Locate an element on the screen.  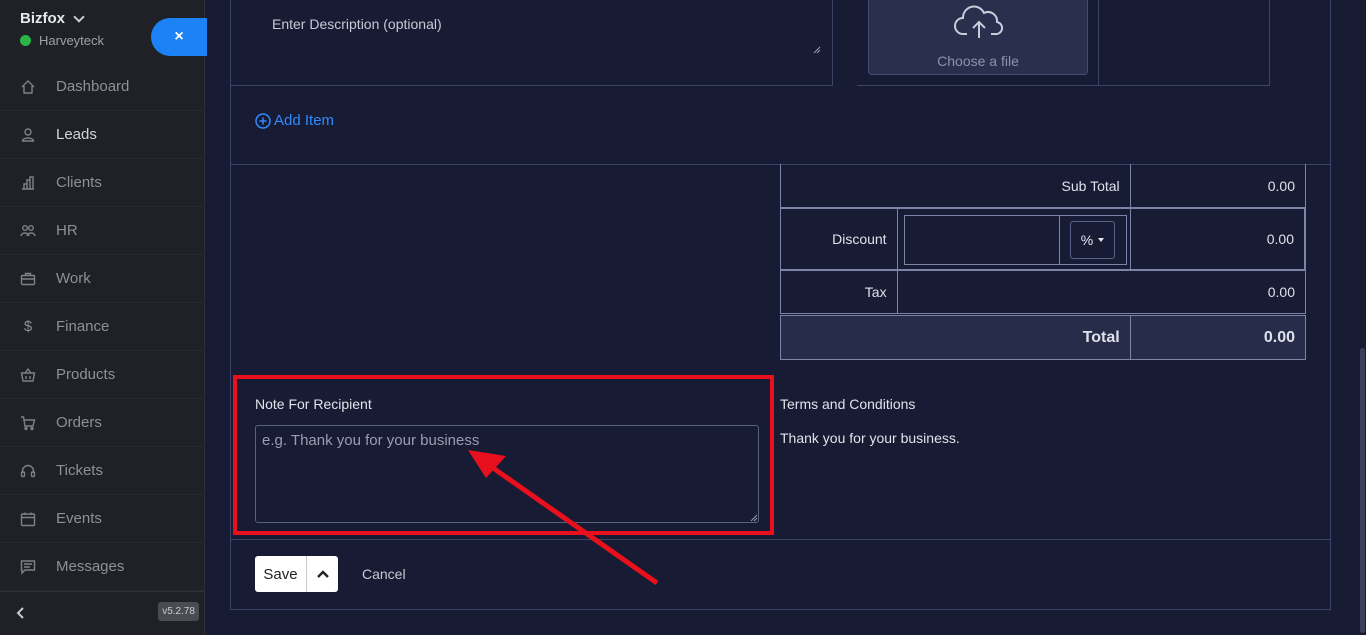
add-item-link: Add Item is located at coordinates (294, 120).